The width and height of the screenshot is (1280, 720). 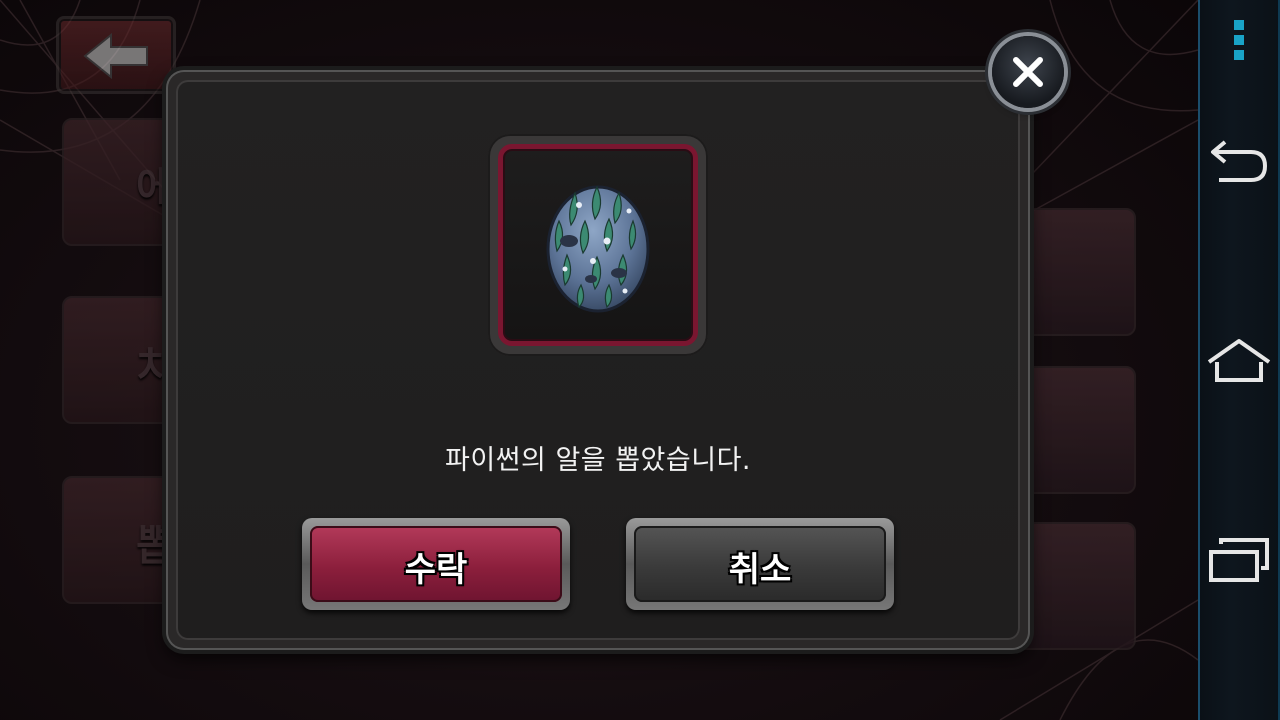 What do you see at coordinates (598, 249) in the screenshot?
I see `python-egg-icon` at bounding box center [598, 249].